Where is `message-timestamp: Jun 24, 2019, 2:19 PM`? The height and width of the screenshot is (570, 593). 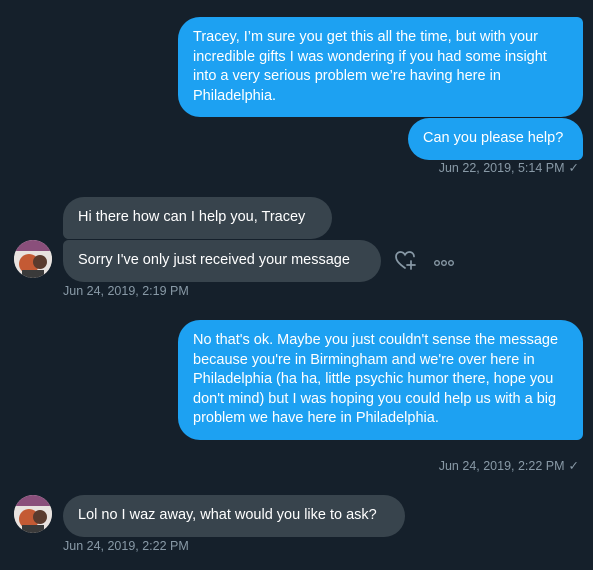
message-timestamp: Jun 24, 2019, 2:19 PM is located at coordinates (126, 291).